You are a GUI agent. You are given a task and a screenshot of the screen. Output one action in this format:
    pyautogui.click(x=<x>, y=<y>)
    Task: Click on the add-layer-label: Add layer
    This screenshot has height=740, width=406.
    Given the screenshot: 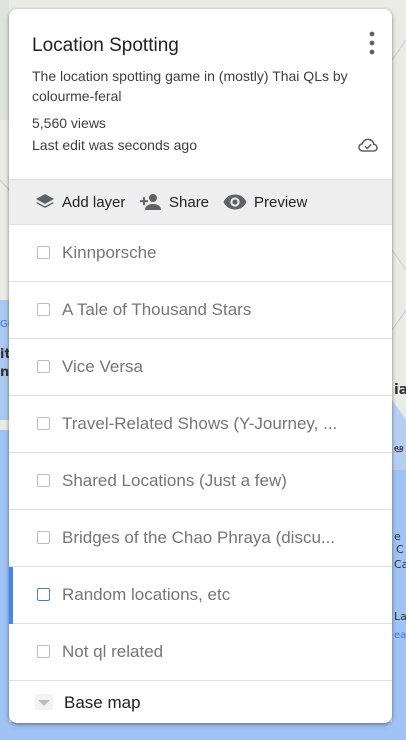 What is the action you would take?
    pyautogui.click(x=94, y=202)
    